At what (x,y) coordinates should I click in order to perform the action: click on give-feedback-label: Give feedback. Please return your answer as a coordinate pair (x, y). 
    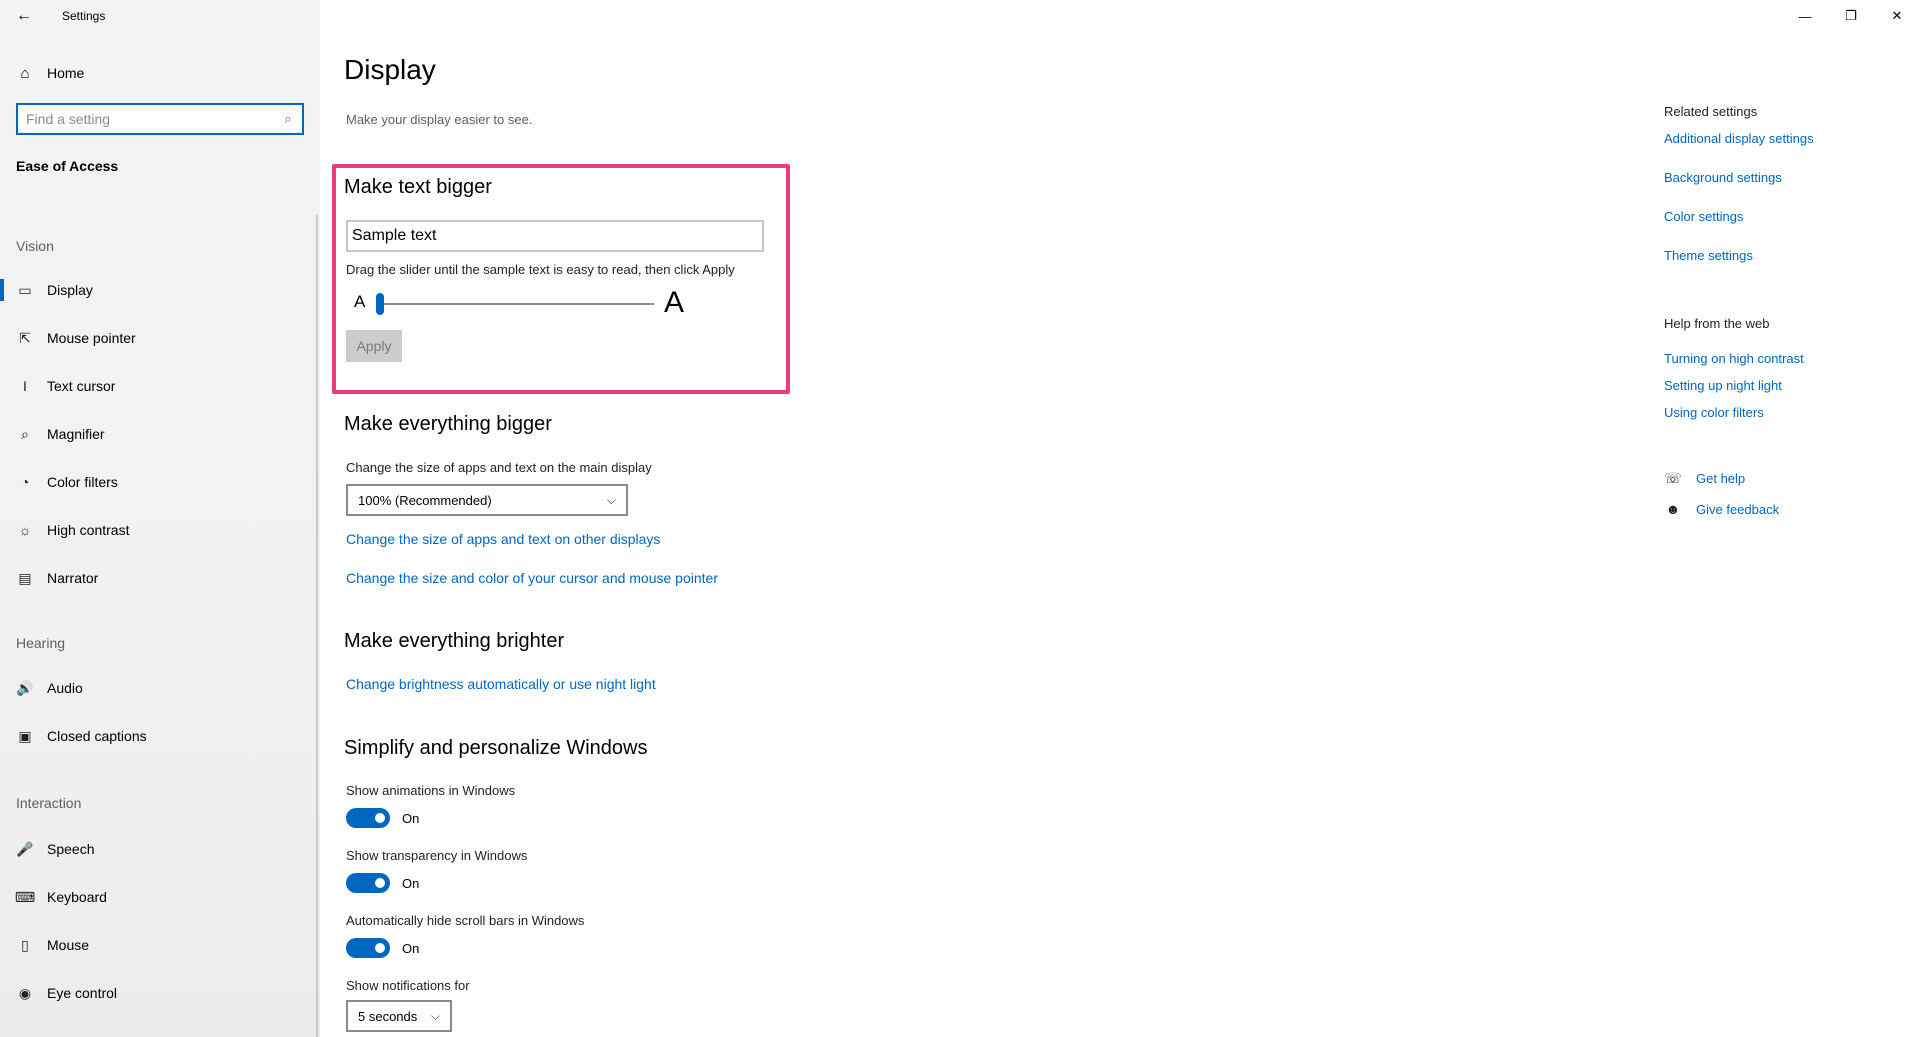
    Looking at the image, I should click on (1738, 509).